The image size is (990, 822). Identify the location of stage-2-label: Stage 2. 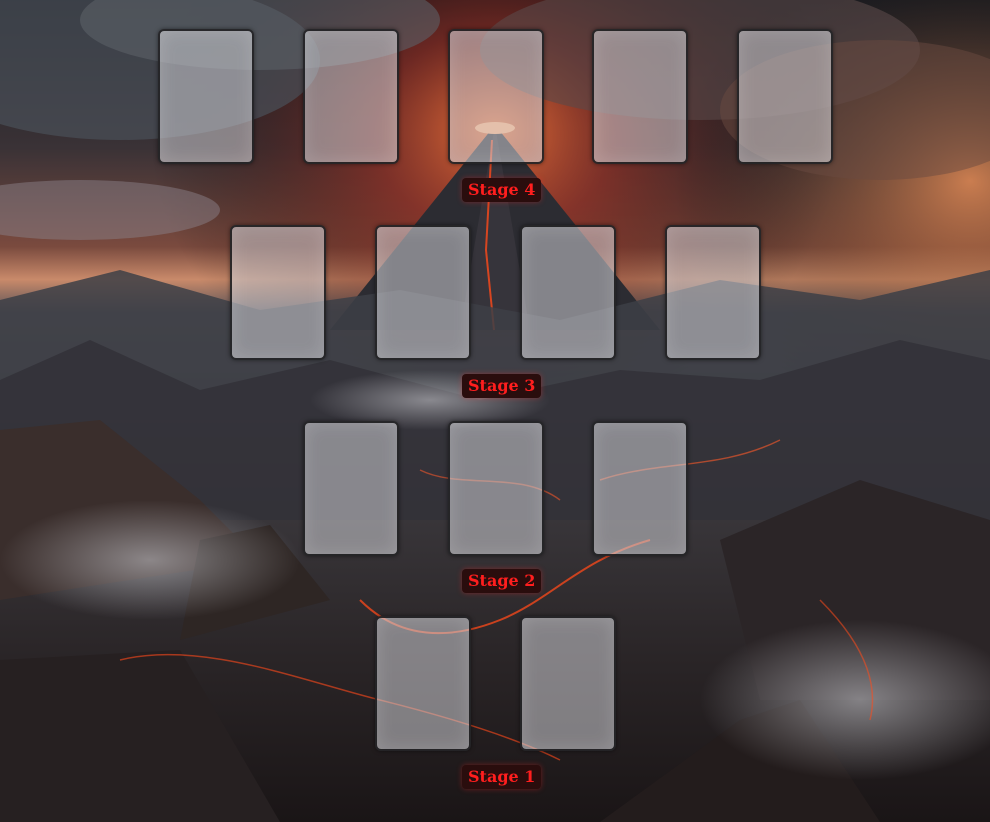
(502, 581).